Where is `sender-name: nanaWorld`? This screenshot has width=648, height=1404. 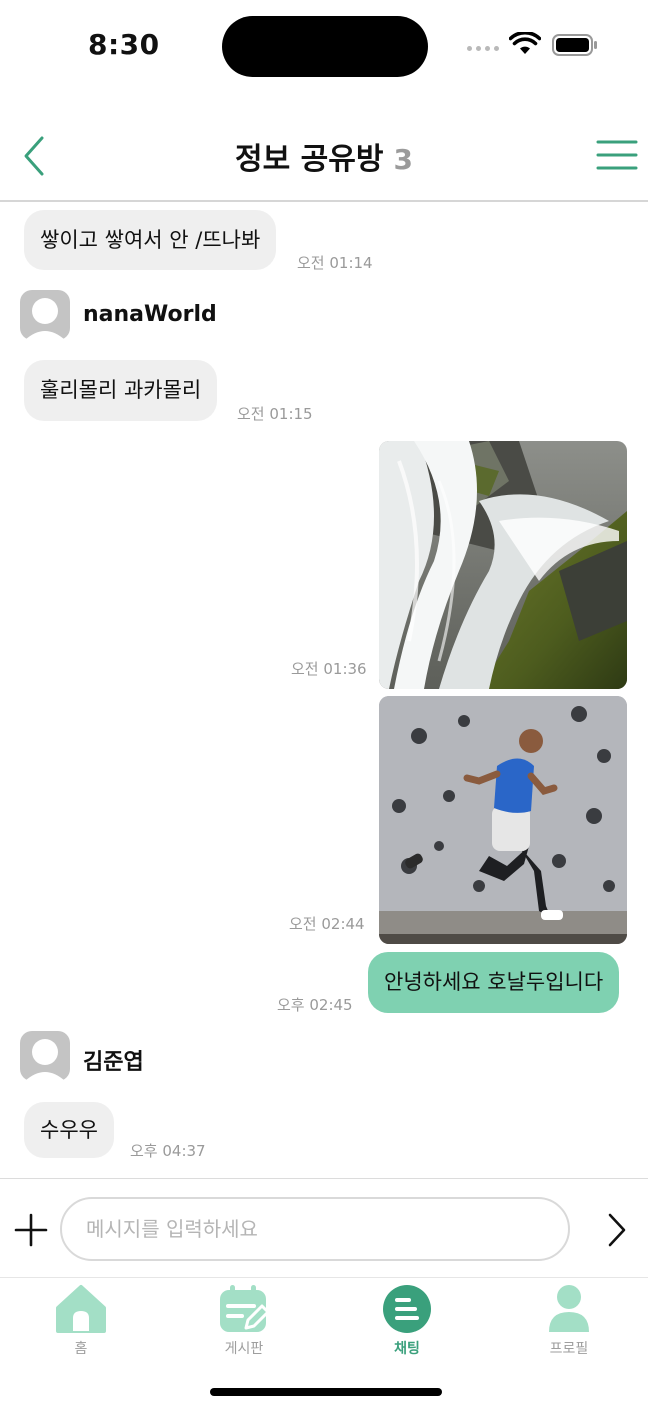
sender-name: nanaWorld is located at coordinates (150, 314).